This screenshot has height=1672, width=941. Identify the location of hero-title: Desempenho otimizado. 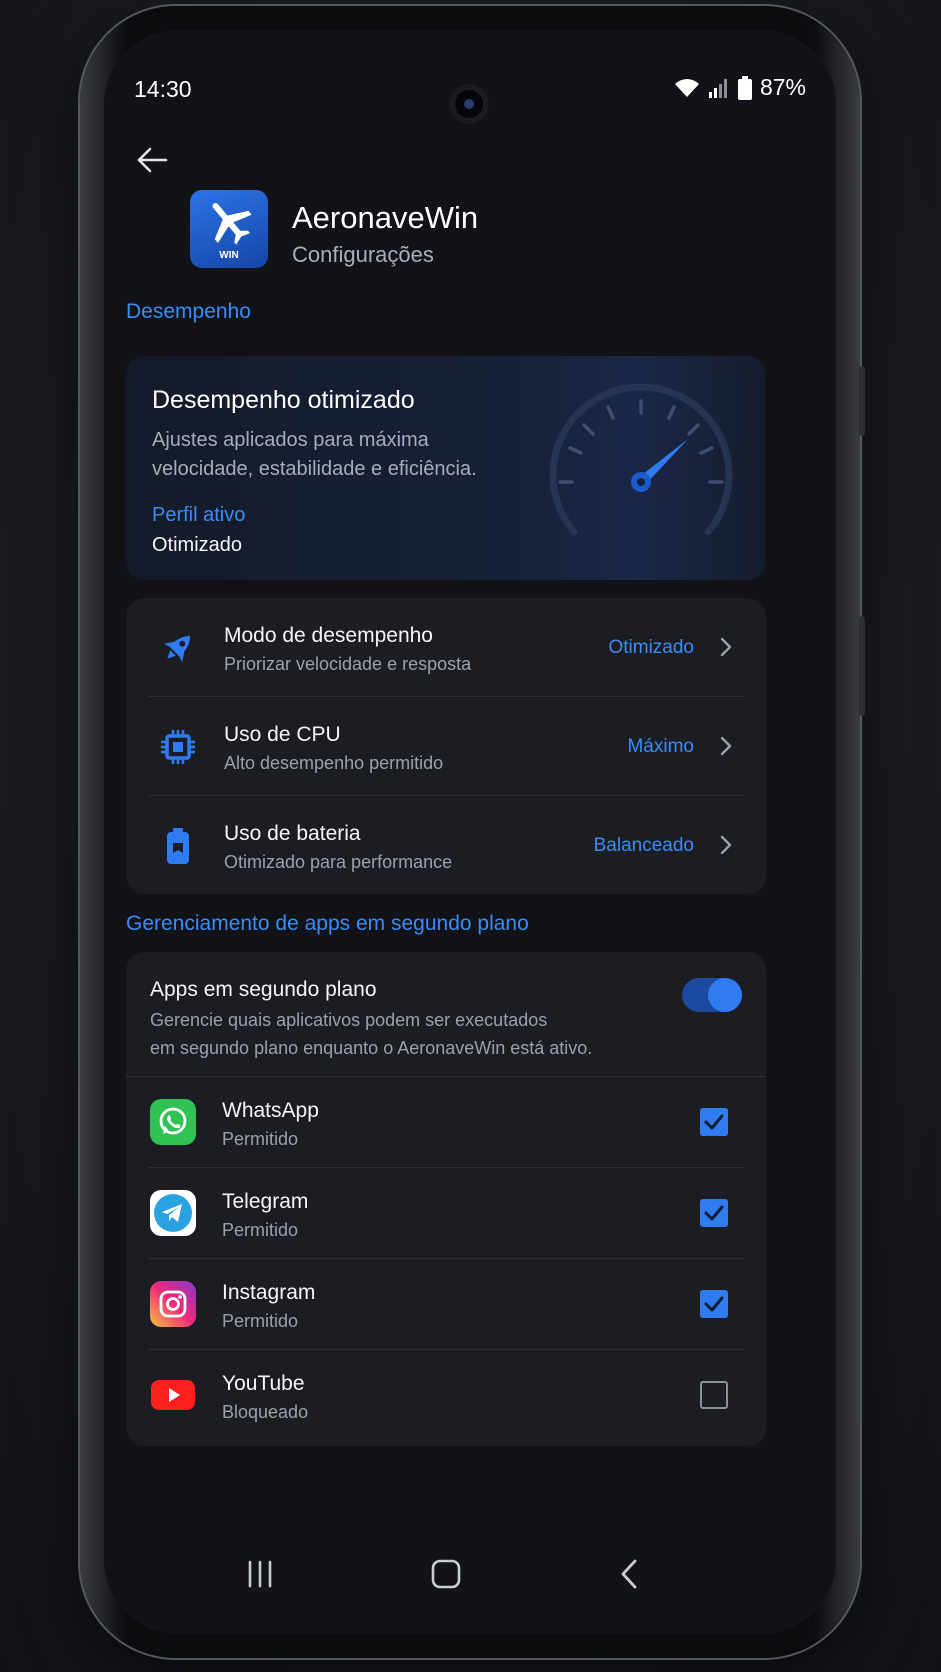
(283, 400).